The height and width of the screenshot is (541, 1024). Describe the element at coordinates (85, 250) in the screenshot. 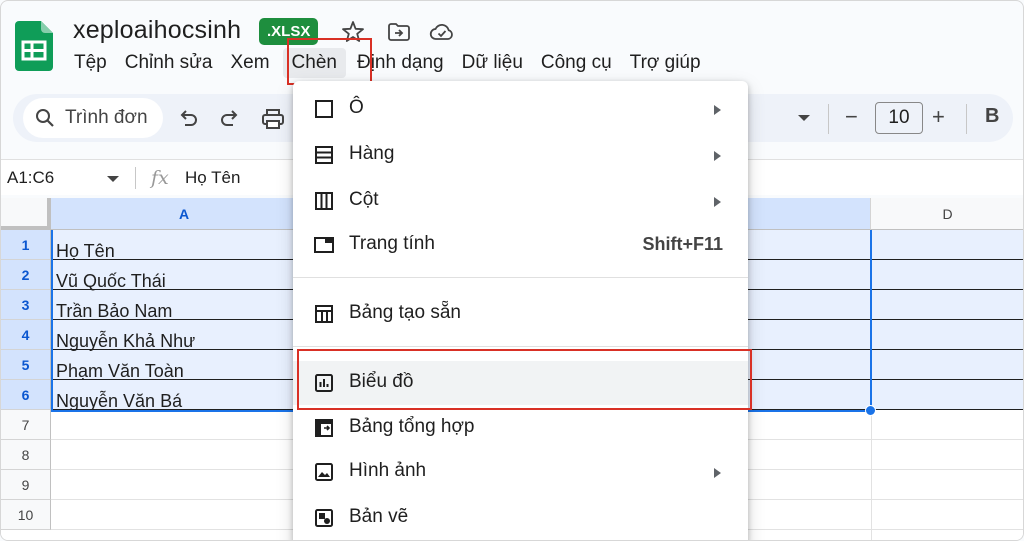

I see `cell-a1: Họ Tên` at that location.